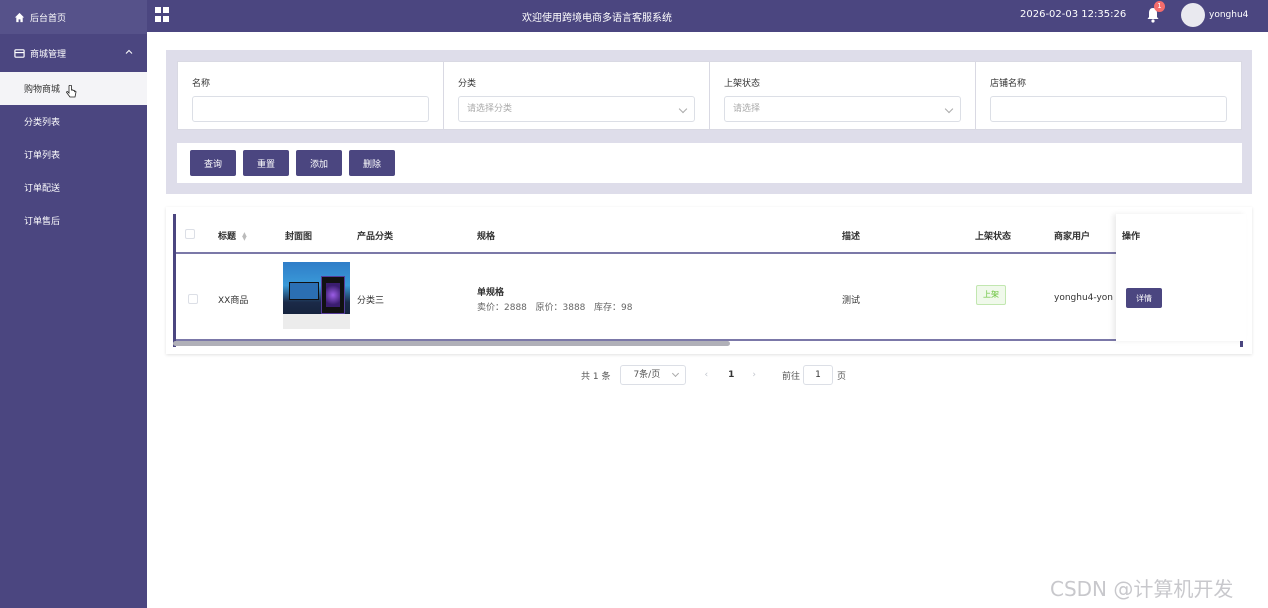 The width and height of the screenshot is (1268, 608). I want to click on col-spec: 规格, so click(486, 237).